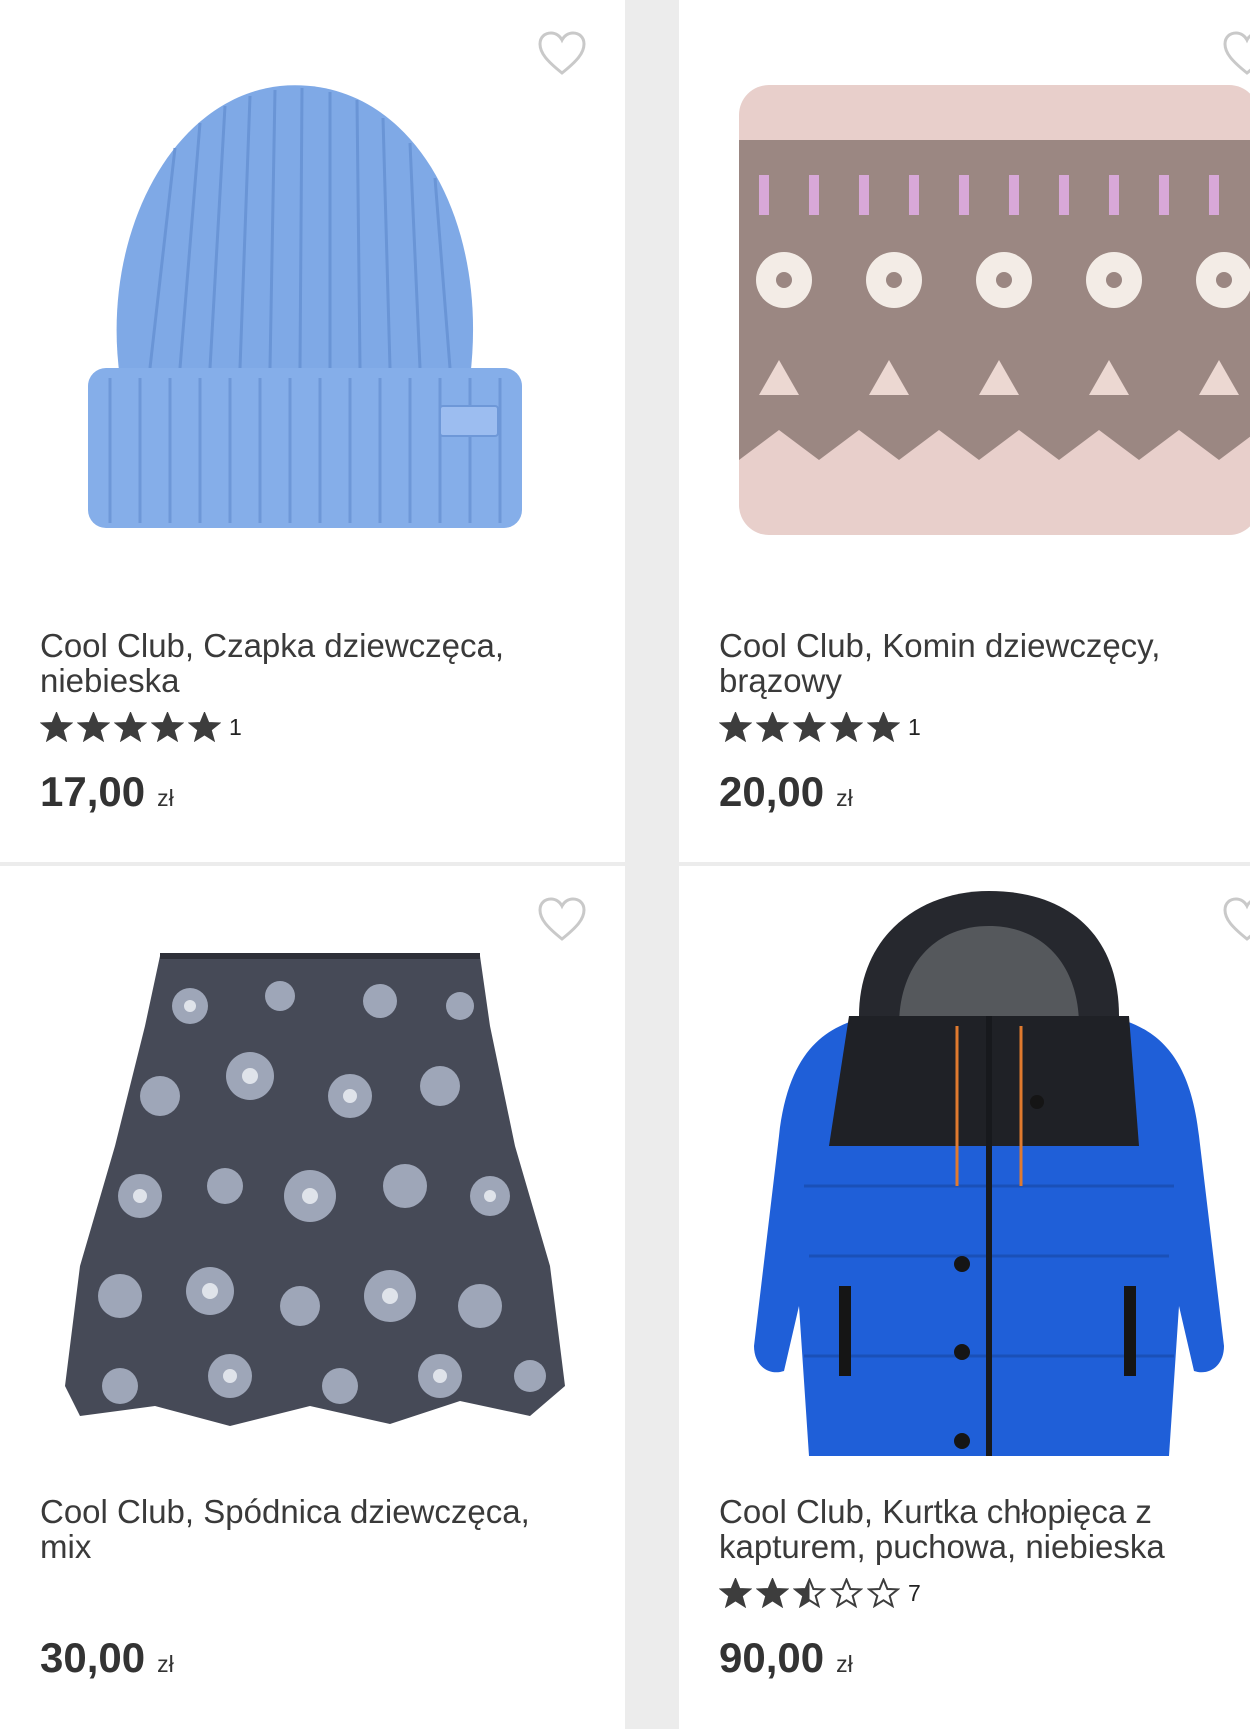 The image size is (1250, 1729). I want to click on product-title-line: Cool Club, Czapka dziewczęca,, so click(272, 645).